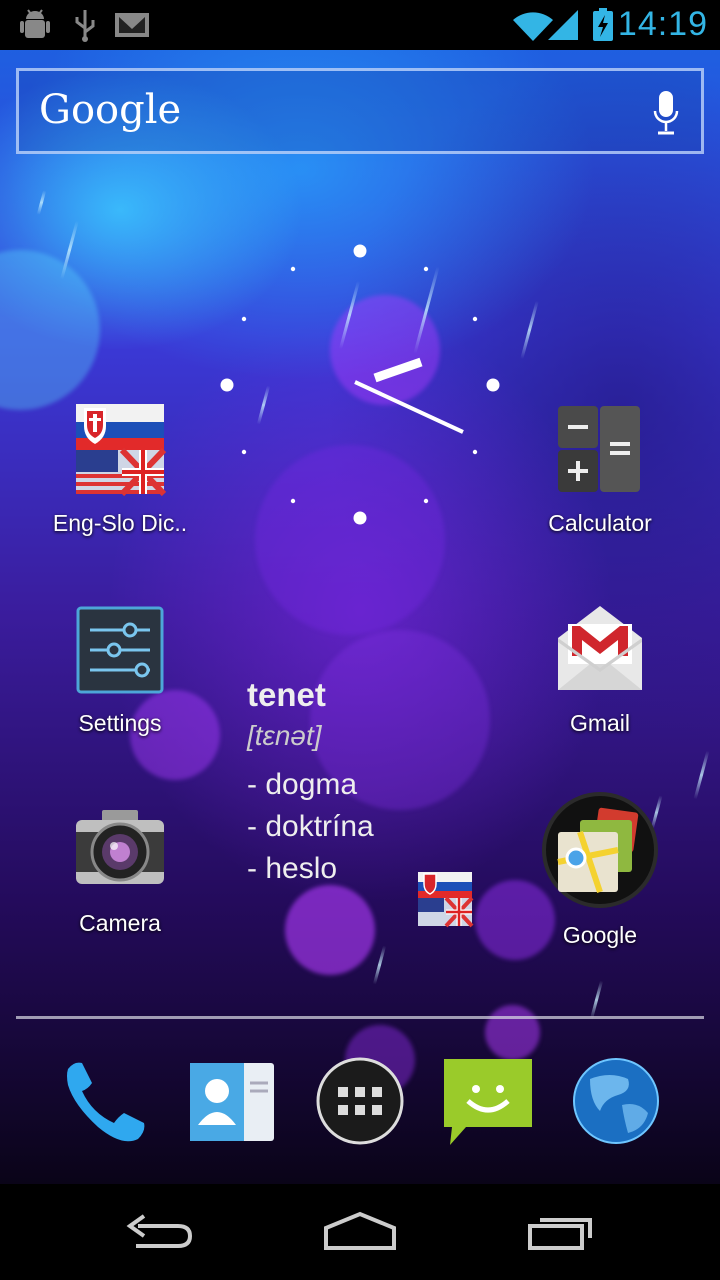  I want to click on dock-divider, so click(360, 1017).